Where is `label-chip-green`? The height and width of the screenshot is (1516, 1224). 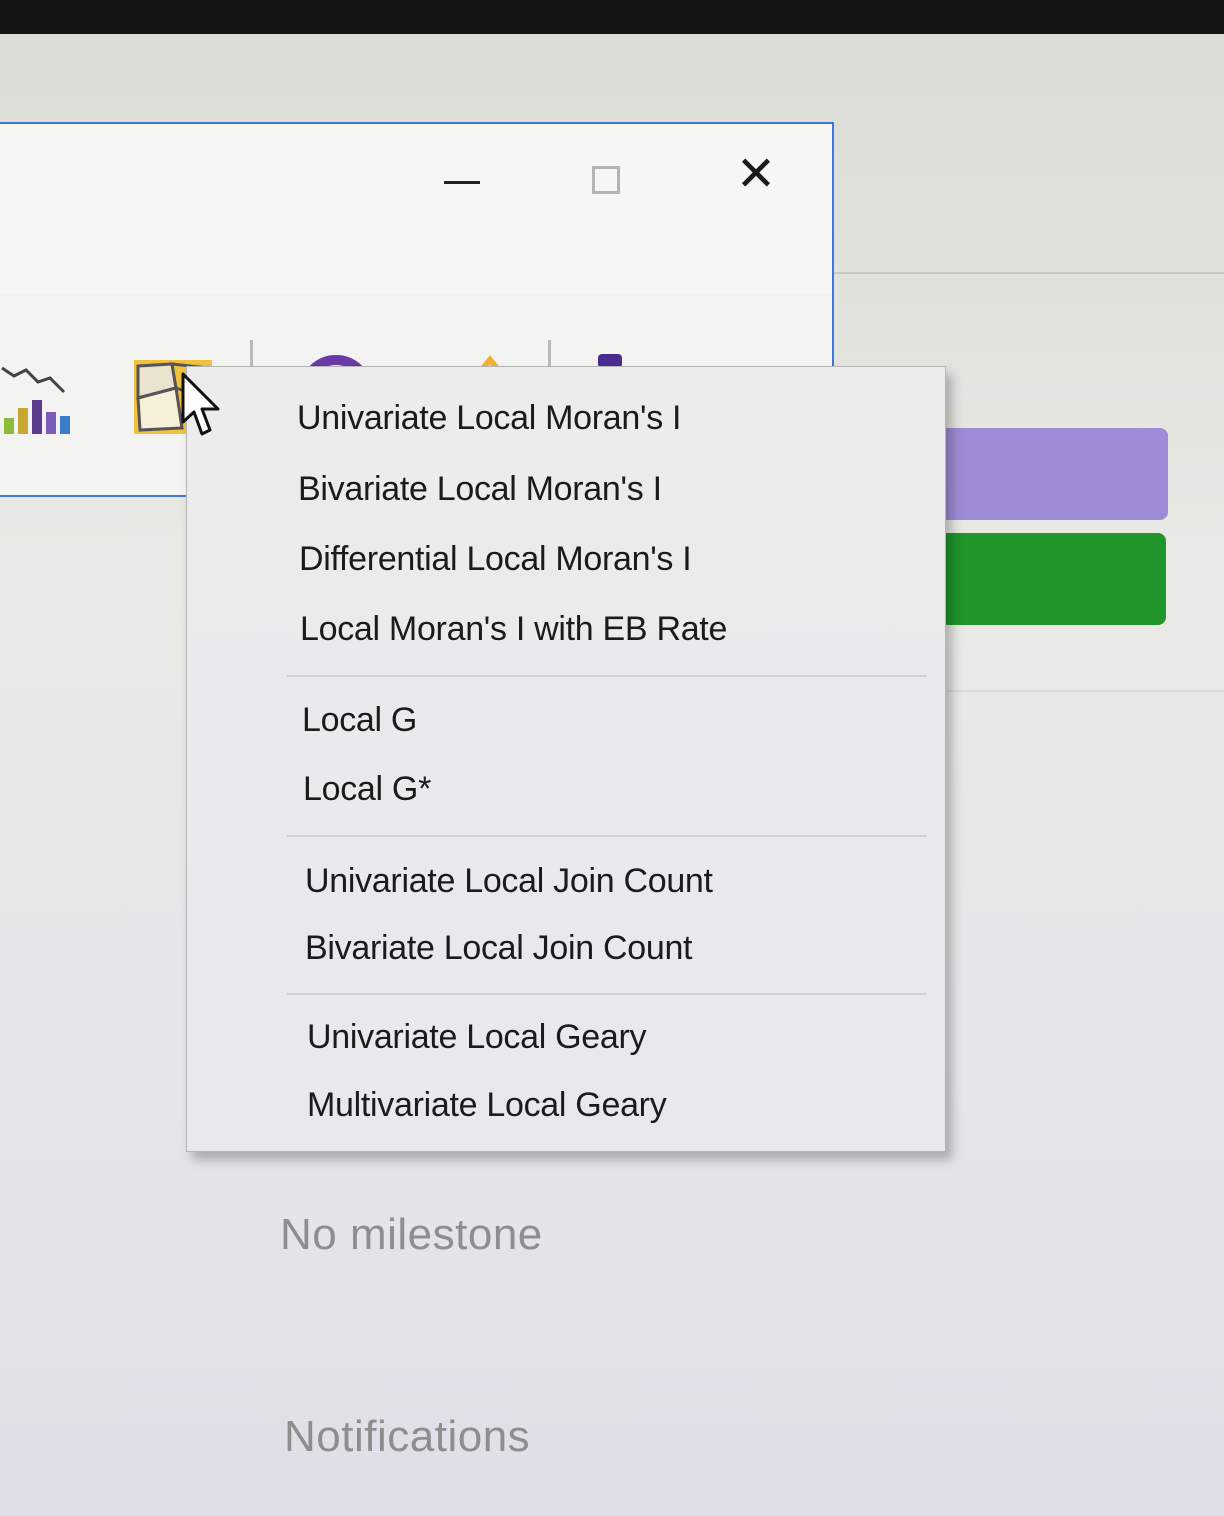
label-chip-green is located at coordinates (1053, 579).